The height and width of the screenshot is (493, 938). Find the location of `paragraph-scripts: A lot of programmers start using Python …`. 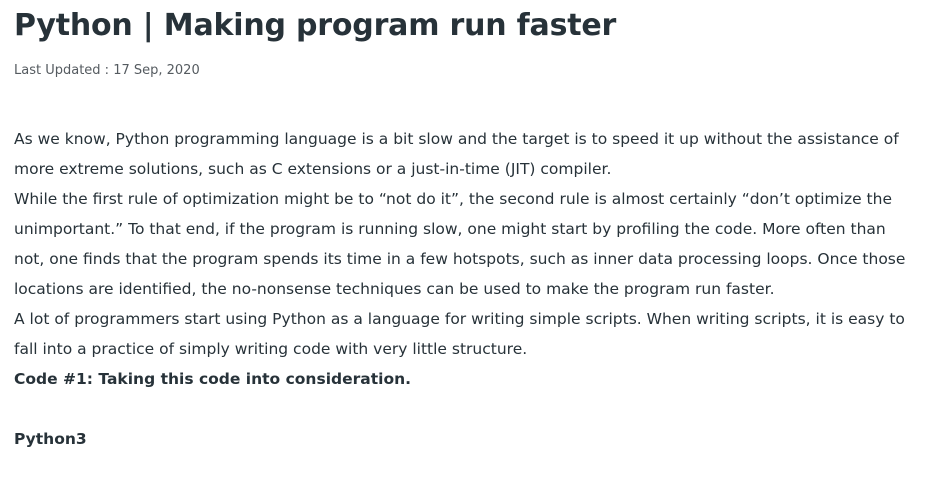

paragraph-scripts: A lot of programmers start using Python … is located at coordinates (459, 334).